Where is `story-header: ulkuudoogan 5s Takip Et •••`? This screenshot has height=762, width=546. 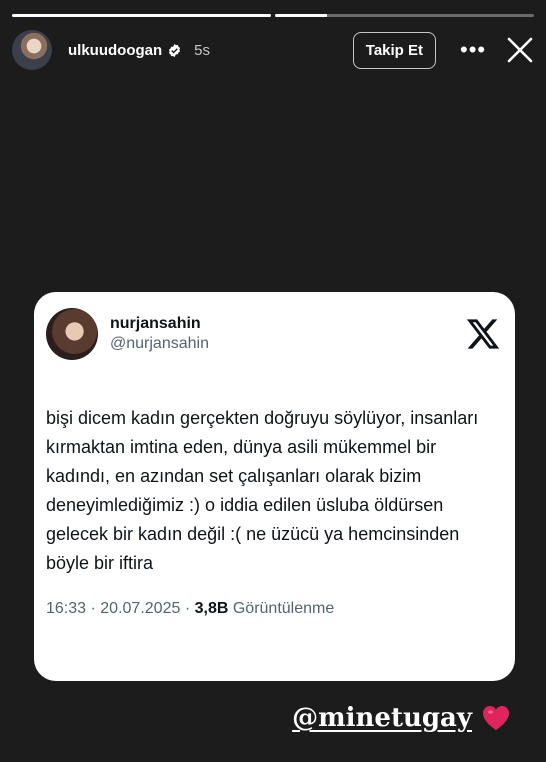
story-header: ulkuudoogan 5s Takip Et ••• is located at coordinates (273, 50).